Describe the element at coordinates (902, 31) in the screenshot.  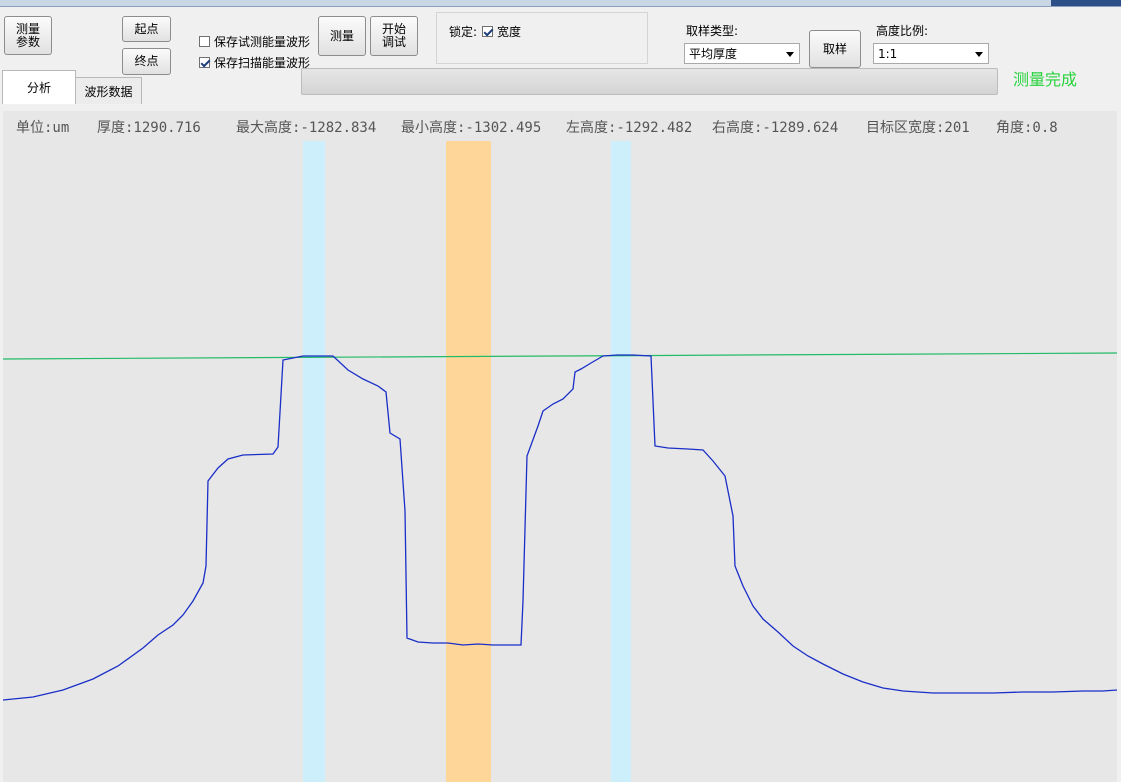
I see `height-ratio-label: 高度比例:` at that location.